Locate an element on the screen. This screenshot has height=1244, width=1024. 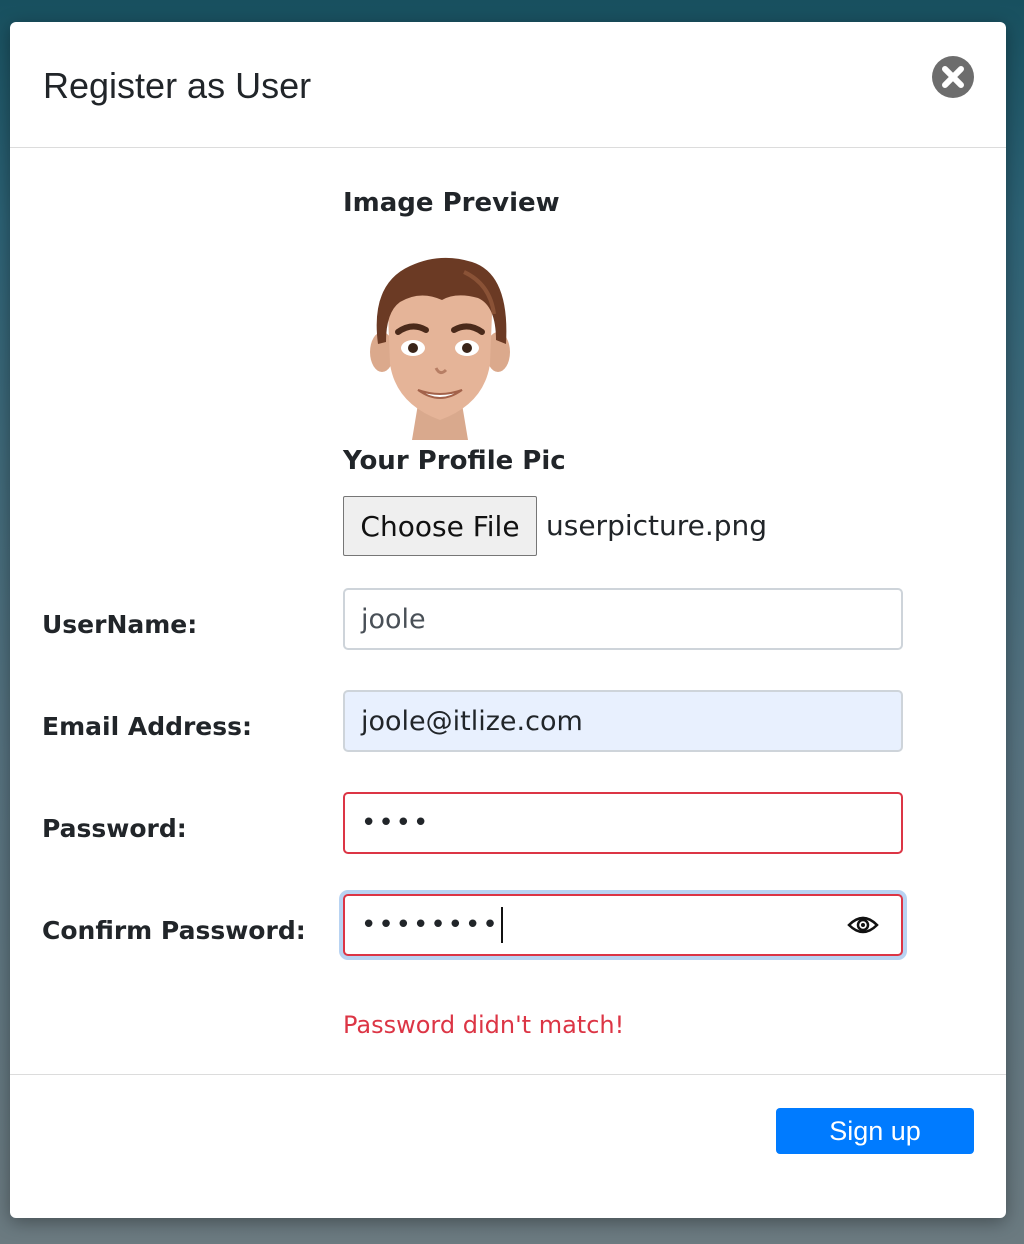
password-mismatch-error: Password didn't match! is located at coordinates (484, 1025).